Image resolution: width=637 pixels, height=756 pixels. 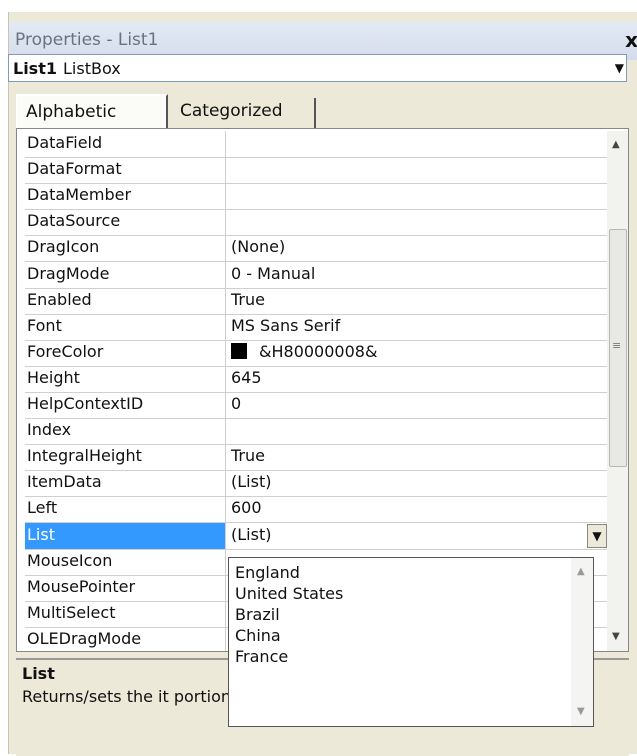 I want to click on list-dropdown-item: United States, so click(x=289, y=593).